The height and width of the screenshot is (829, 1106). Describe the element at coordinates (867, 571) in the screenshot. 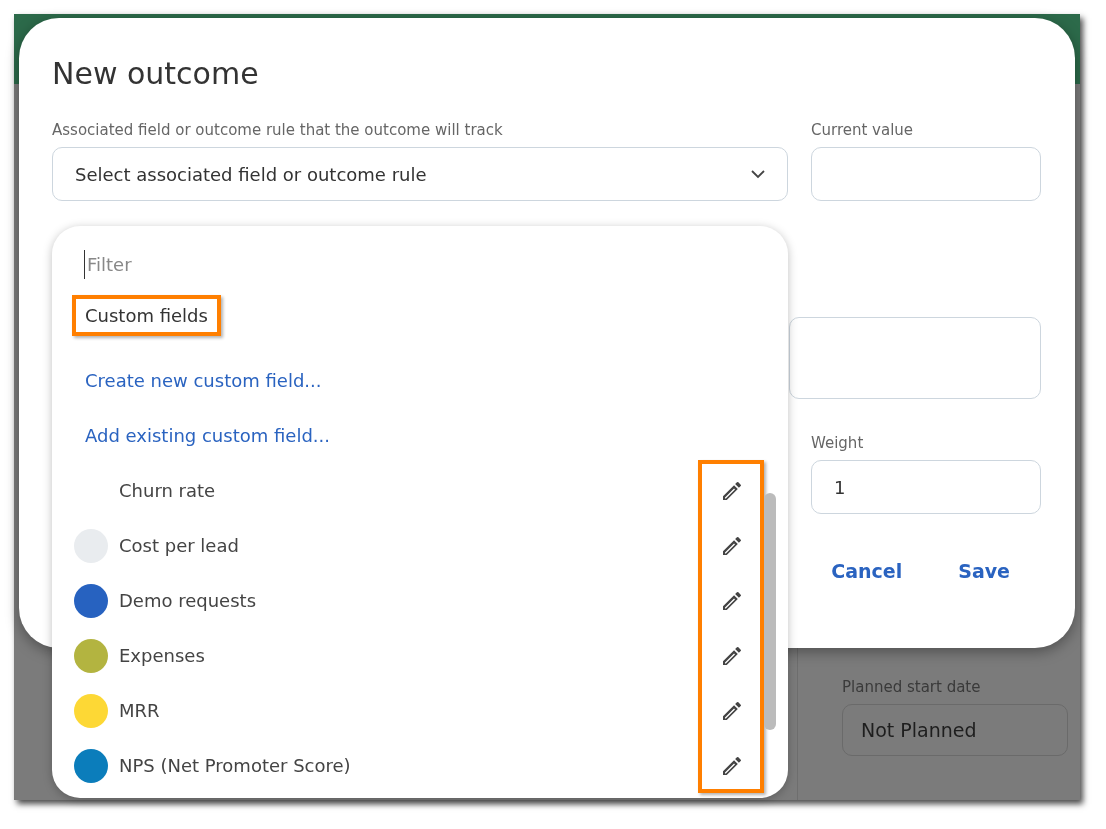

I see `cancel-button: Cancel` at that location.